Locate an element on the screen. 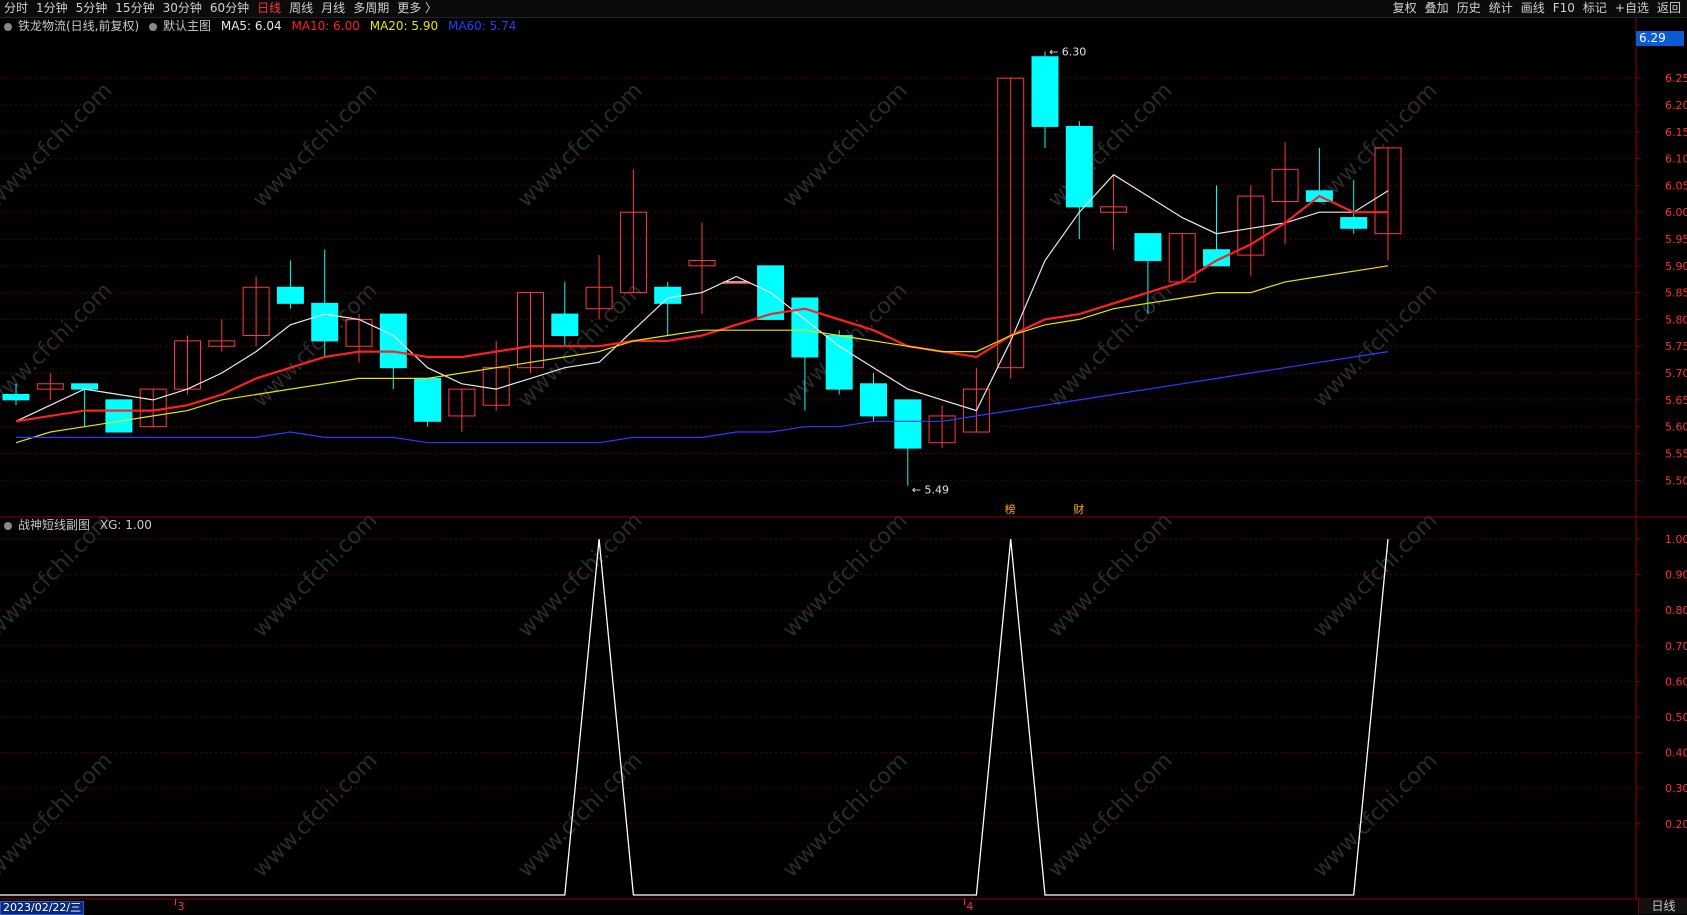 The height and width of the screenshot is (915, 1687). tool-button-7: +自选 is located at coordinates (1632, 8).